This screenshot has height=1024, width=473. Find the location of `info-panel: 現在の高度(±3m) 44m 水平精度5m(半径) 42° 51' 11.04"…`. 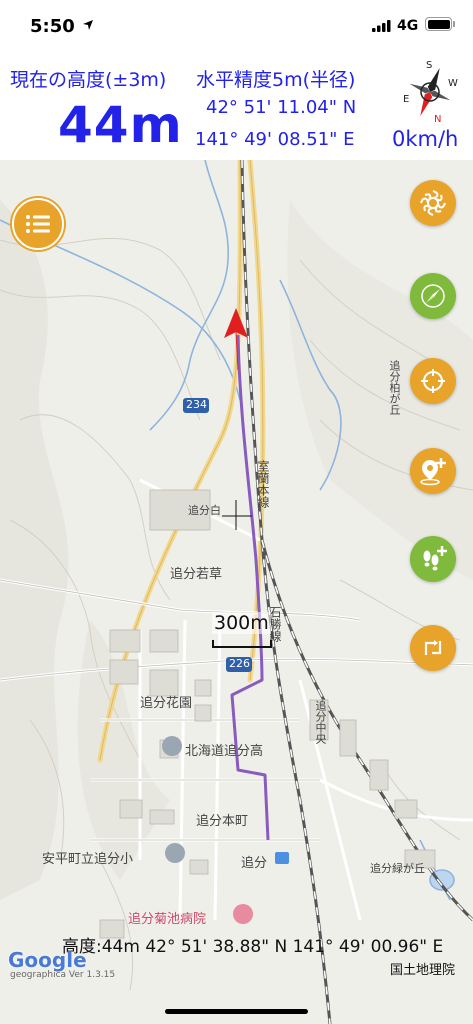

info-panel: 現在の高度(±3m) 44m 水平精度5m(半径) 42° 51' 11.04"… is located at coordinates (236, 105).